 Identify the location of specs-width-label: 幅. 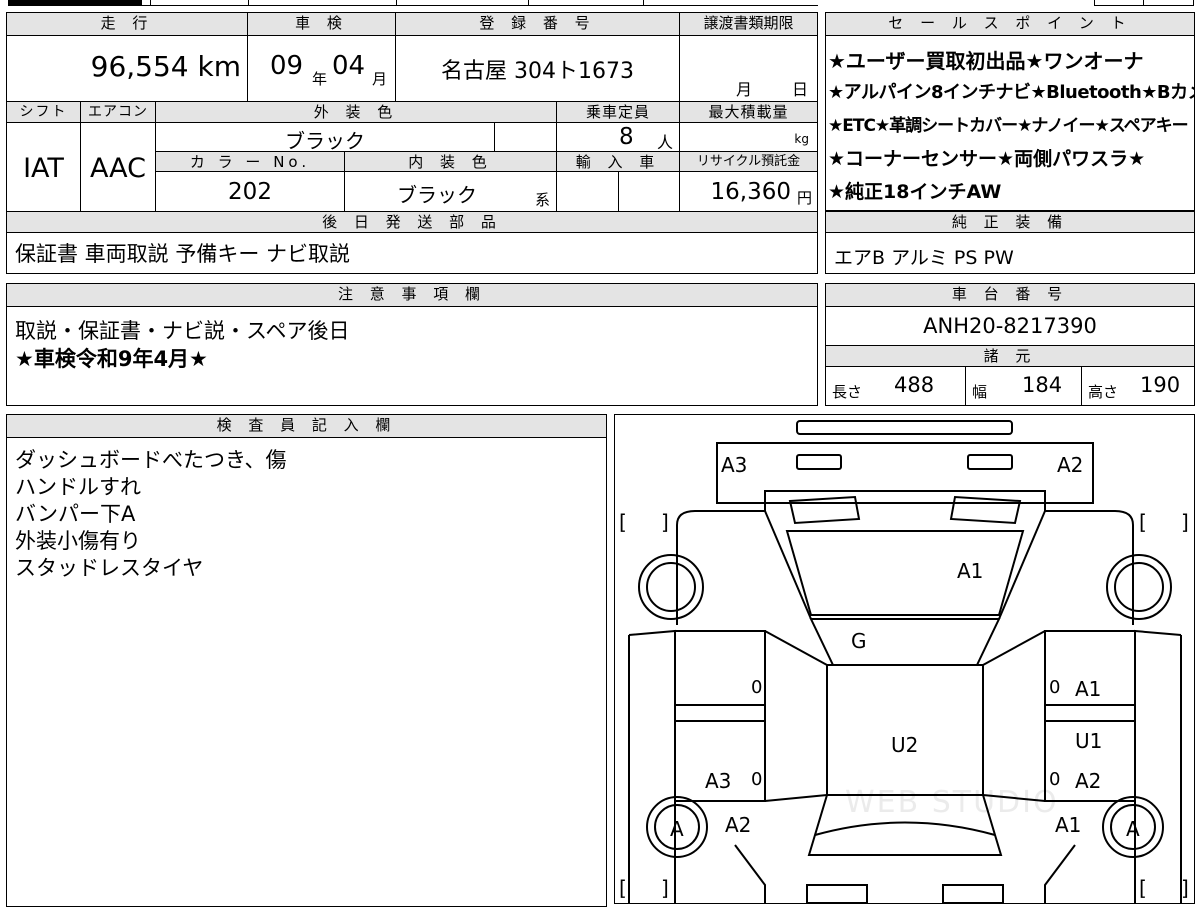
(980, 392).